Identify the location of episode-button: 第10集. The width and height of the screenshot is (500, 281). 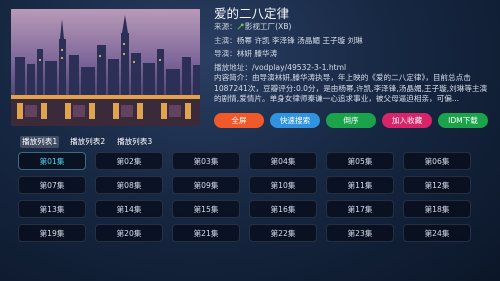
(283, 185).